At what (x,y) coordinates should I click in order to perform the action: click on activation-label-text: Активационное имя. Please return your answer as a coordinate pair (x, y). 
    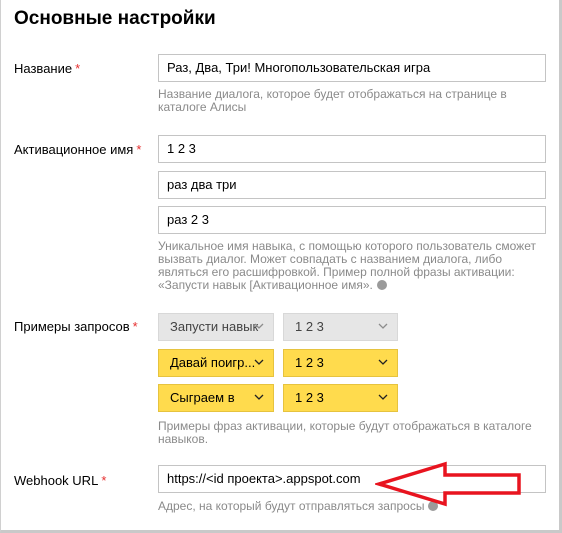
    Looking at the image, I should click on (74, 149).